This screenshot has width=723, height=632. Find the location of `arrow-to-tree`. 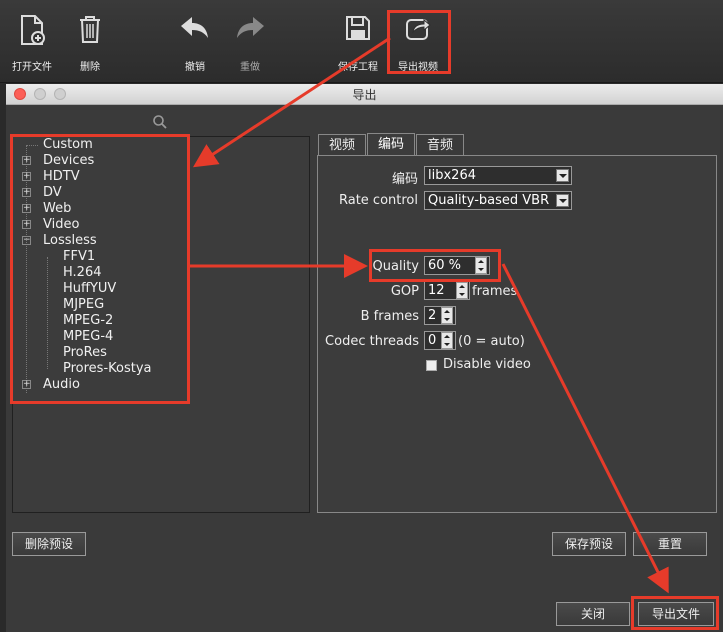

arrow-to-tree is located at coordinates (291, 102).